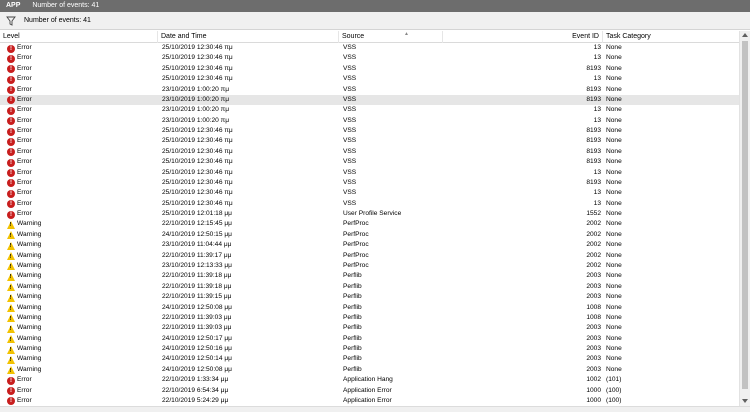  I want to click on column-header-task-category: Task Category, so click(671, 37).